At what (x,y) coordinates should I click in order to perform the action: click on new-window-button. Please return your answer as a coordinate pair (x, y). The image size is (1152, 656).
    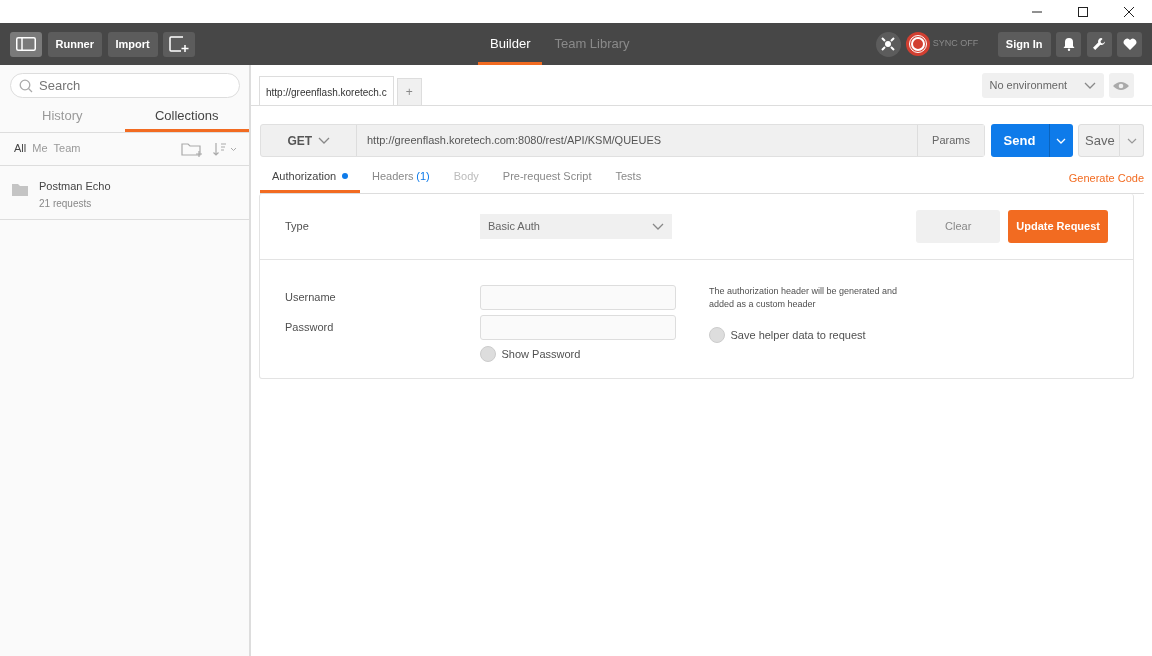
    Looking at the image, I should click on (179, 44).